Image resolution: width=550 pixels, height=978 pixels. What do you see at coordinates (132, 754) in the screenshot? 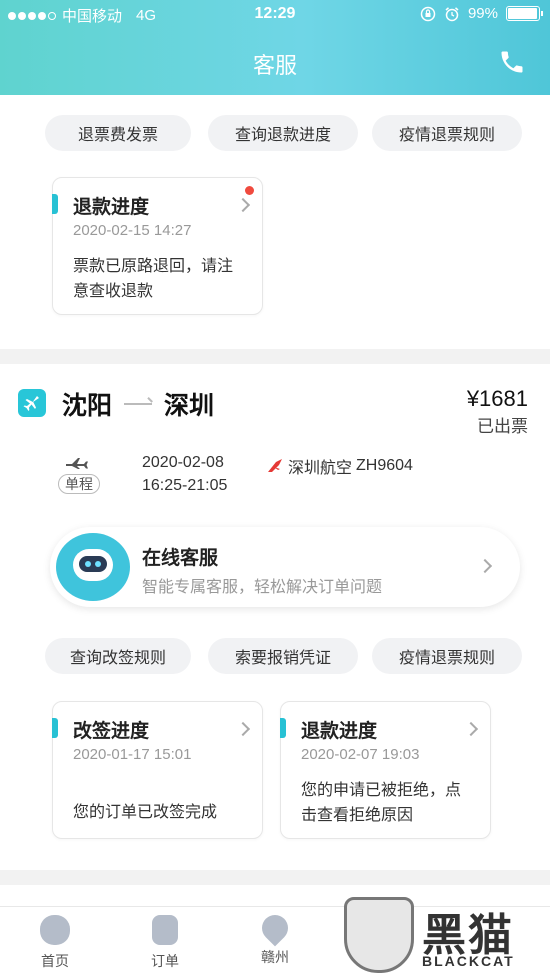
I see `card-time: 2020-01-17 15:01` at bounding box center [132, 754].